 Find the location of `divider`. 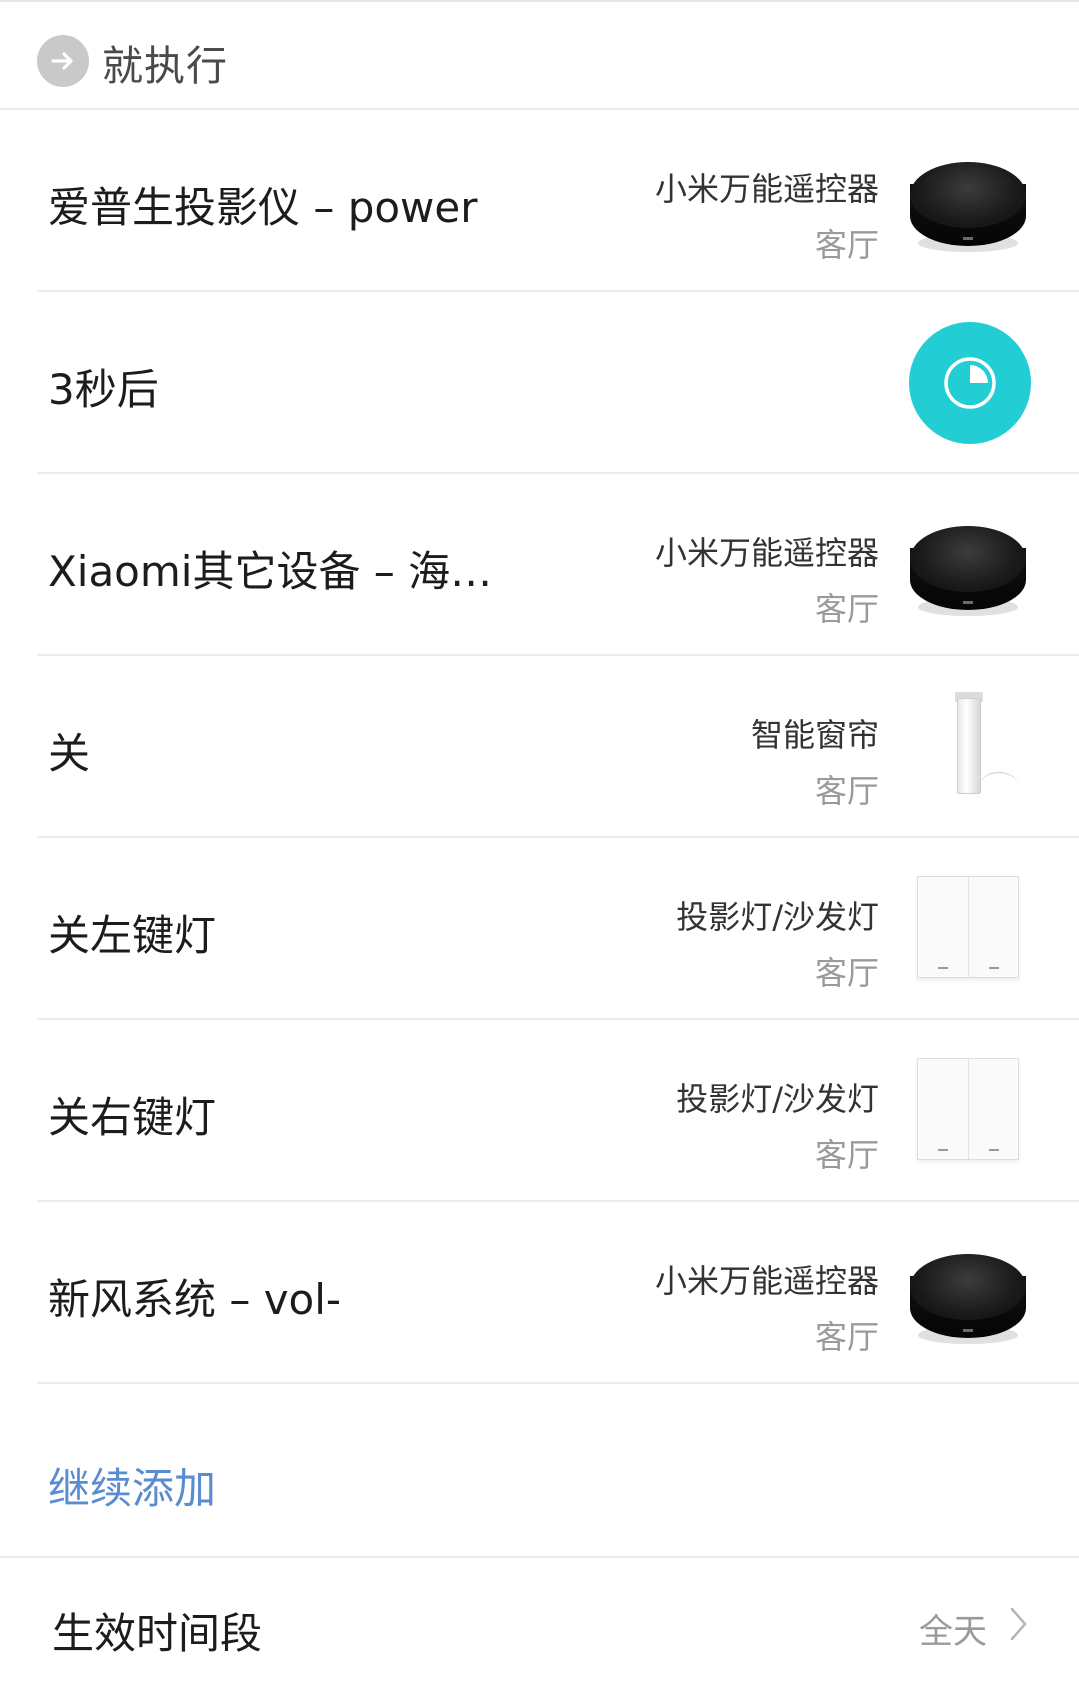

divider is located at coordinates (539, 1557).